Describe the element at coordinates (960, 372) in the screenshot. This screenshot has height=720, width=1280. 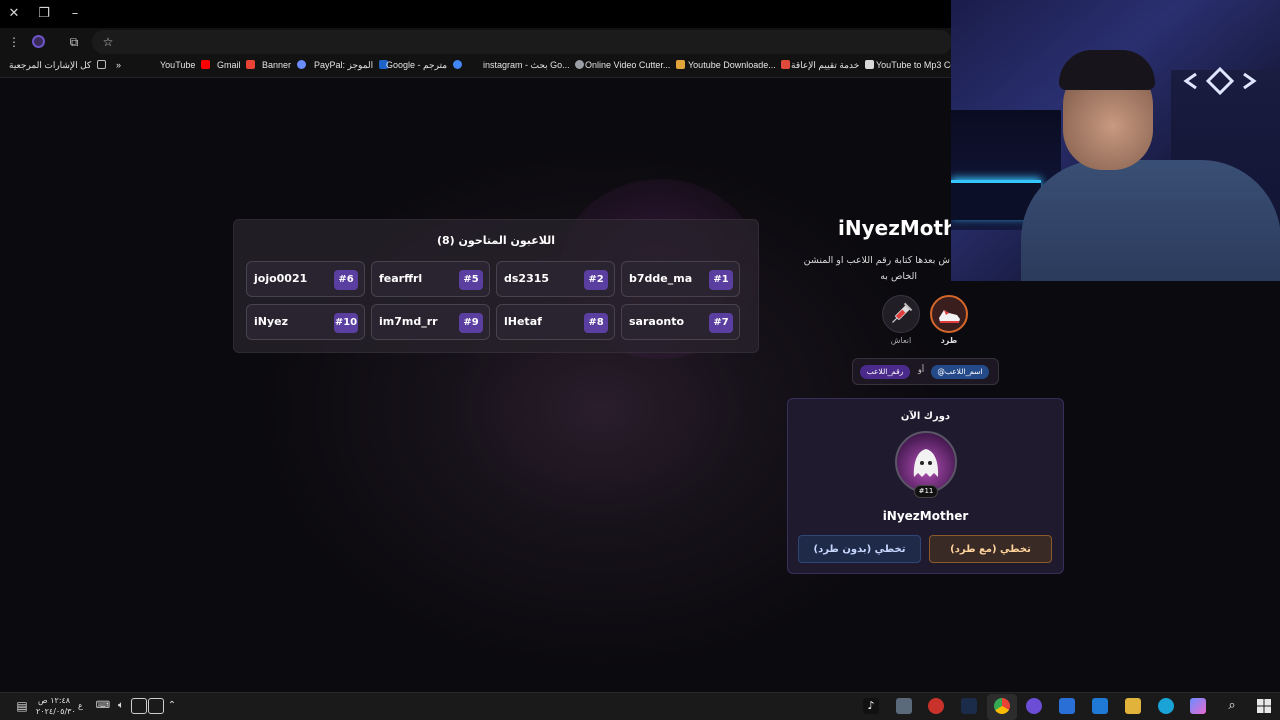
I see `tag-player-name: @اسم_اللاعب` at that location.